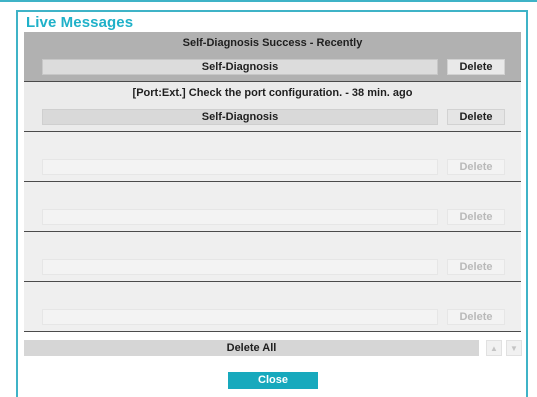 The width and height of the screenshot is (537, 397). I want to click on dialog-title: Live Messages, so click(80, 22).